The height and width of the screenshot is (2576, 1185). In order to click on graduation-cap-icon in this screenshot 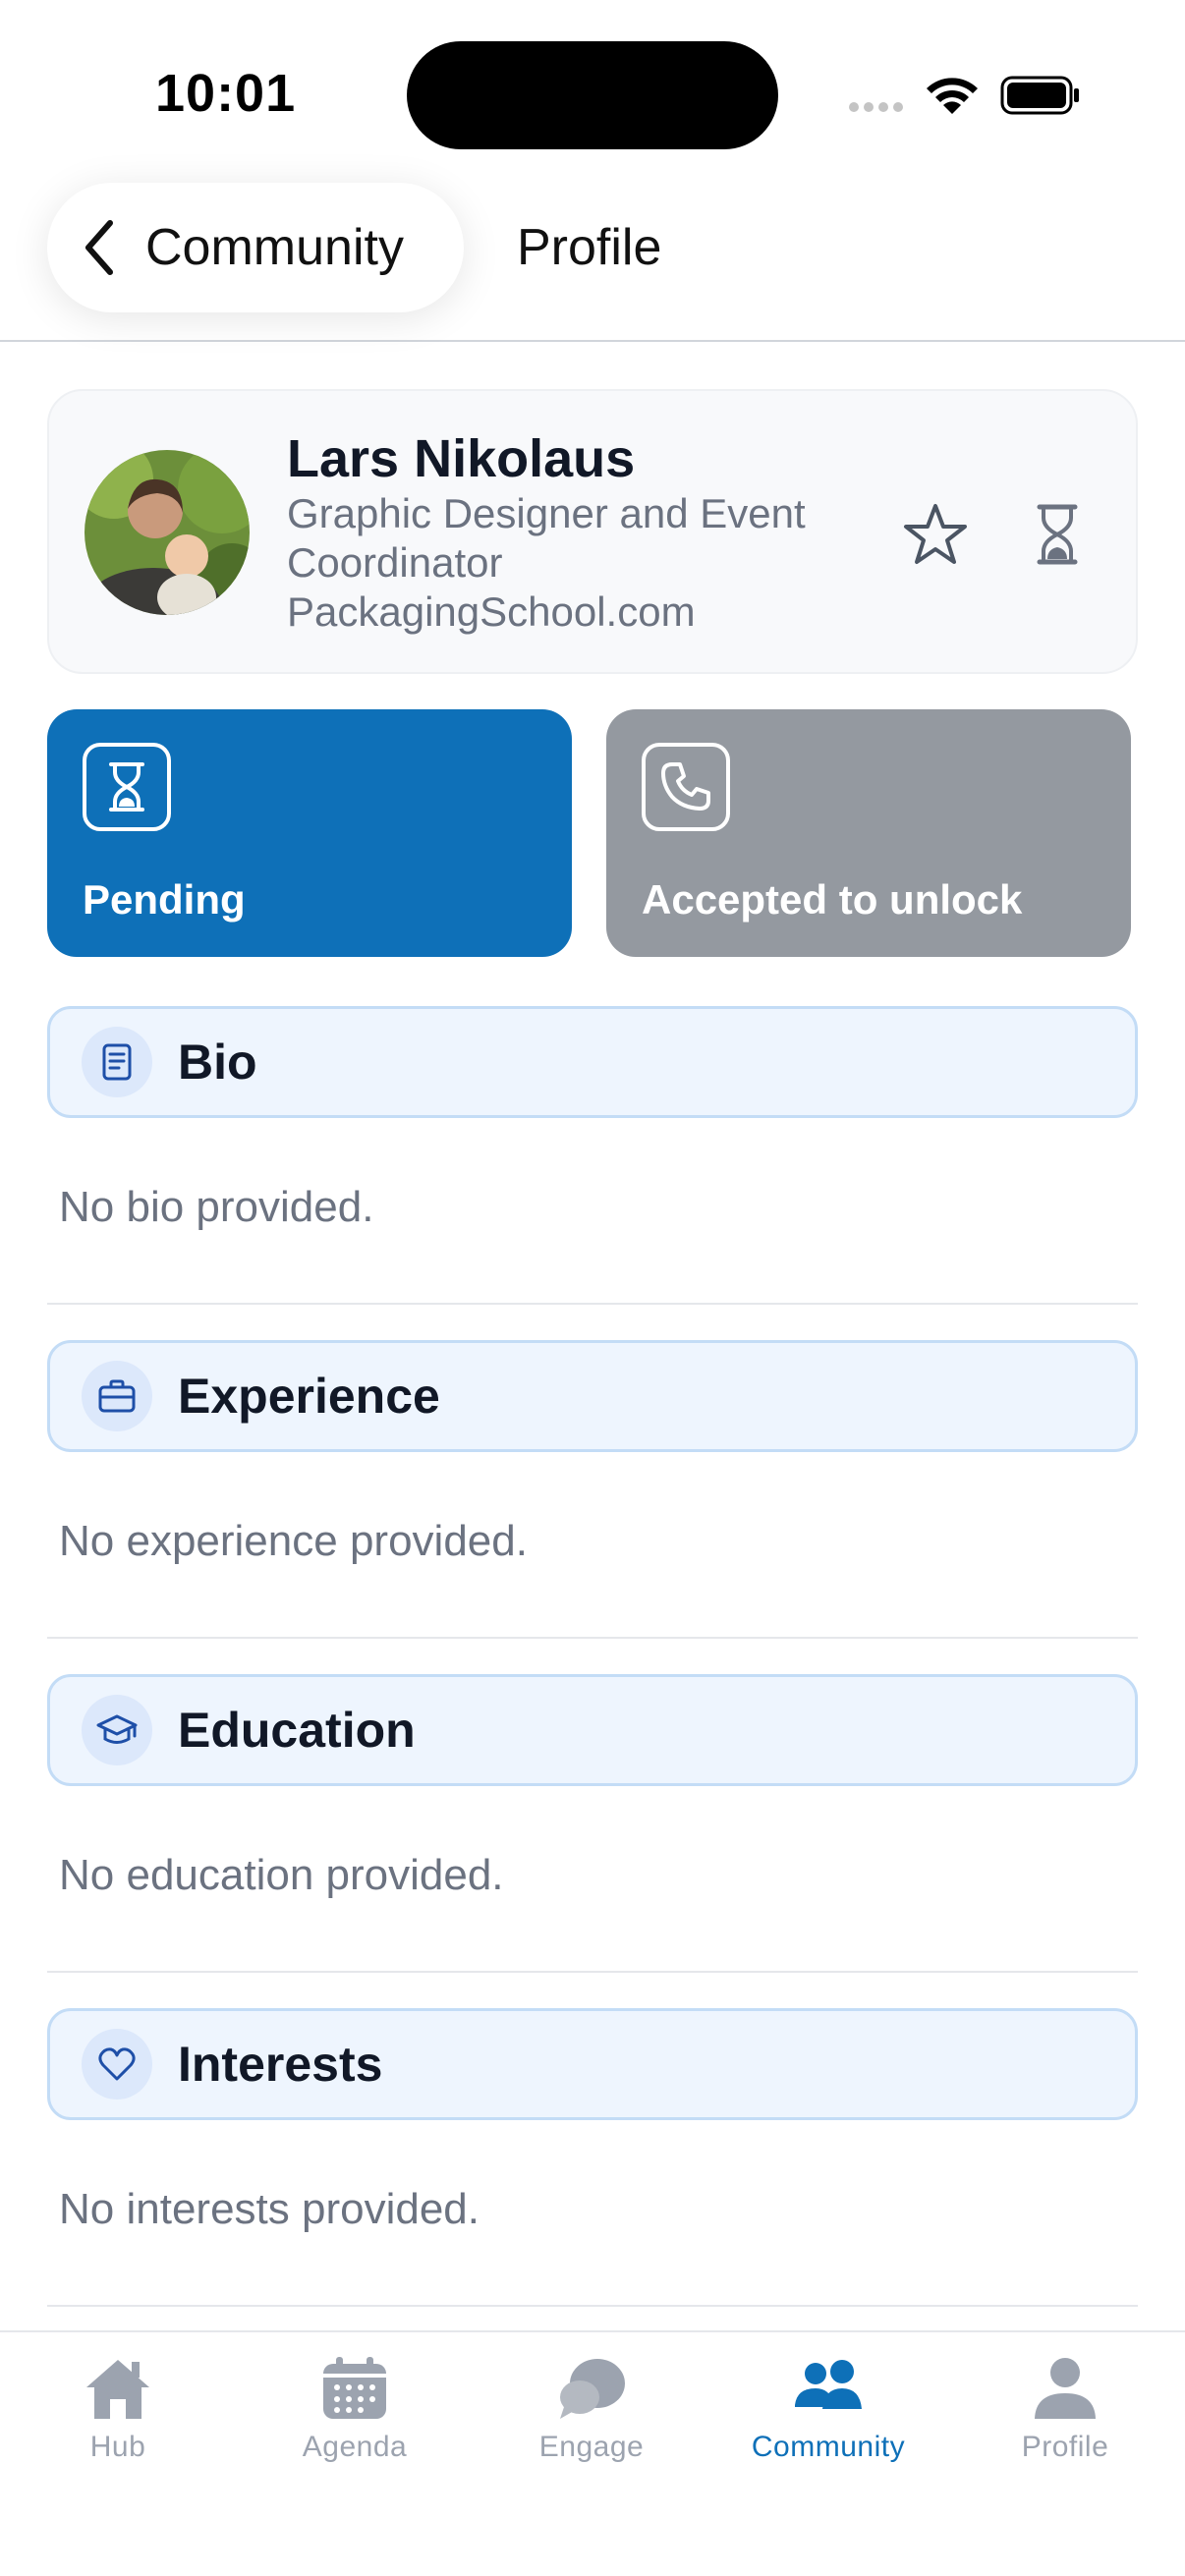, I will do `click(117, 1730)`.